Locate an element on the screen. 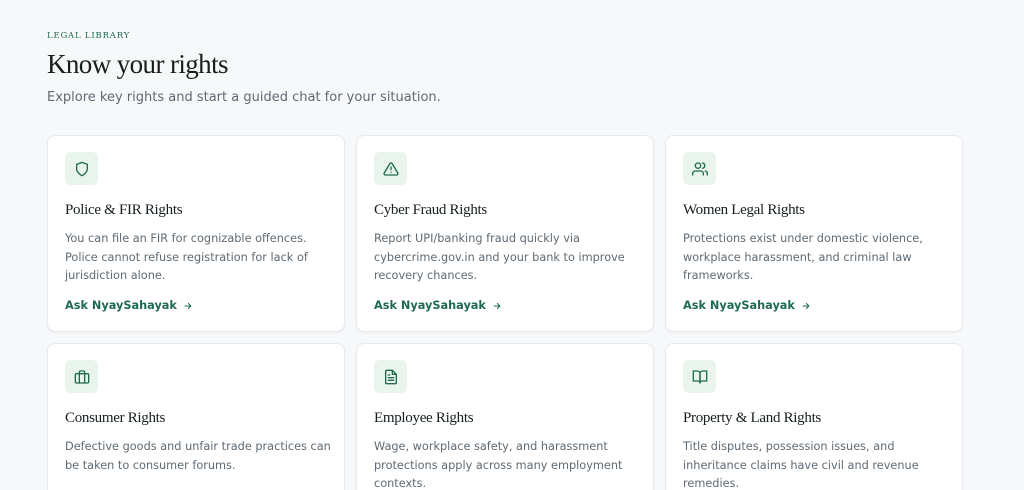 This screenshot has height=490, width=1024. page-title: Know your rights is located at coordinates (137, 64).